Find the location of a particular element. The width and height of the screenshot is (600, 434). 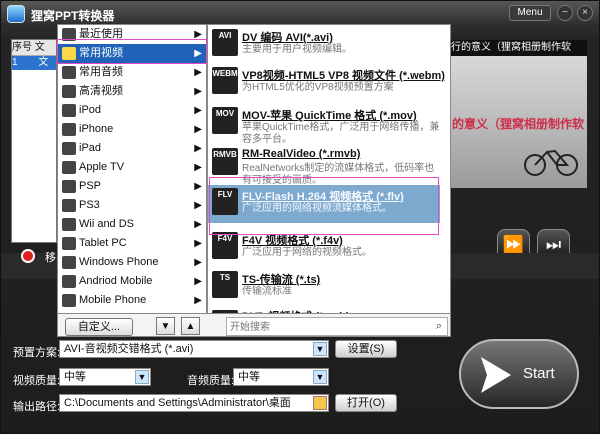

ipad-icon is located at coordinates (69, 148).